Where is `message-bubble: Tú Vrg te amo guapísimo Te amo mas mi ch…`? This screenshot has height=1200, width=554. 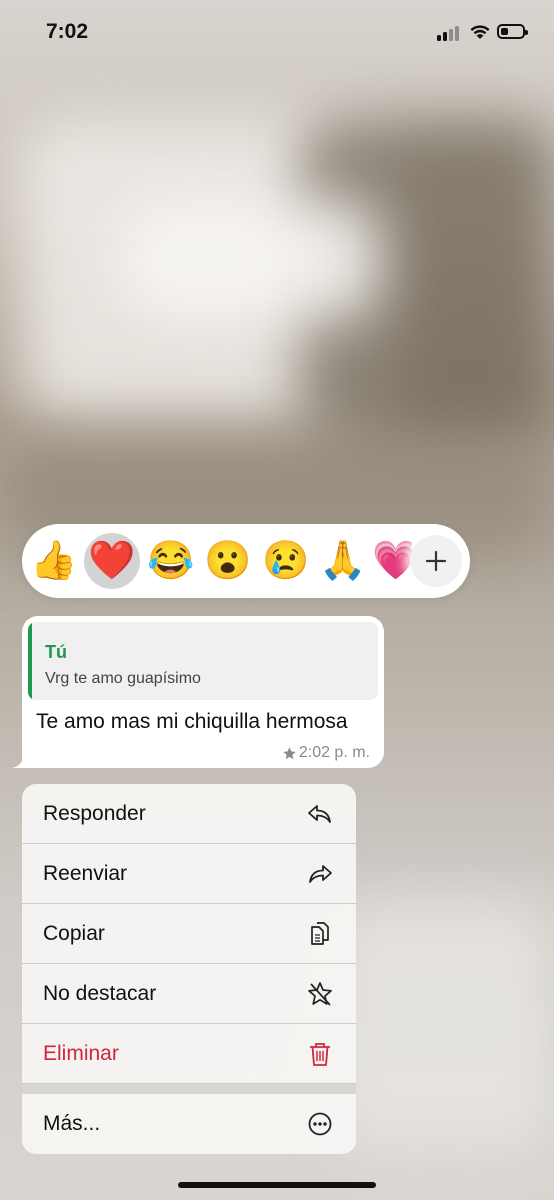 message-bubble: Tú Vrg te amo guapísimo Te amo mas mi ch… is located at coordinates (203, 692).